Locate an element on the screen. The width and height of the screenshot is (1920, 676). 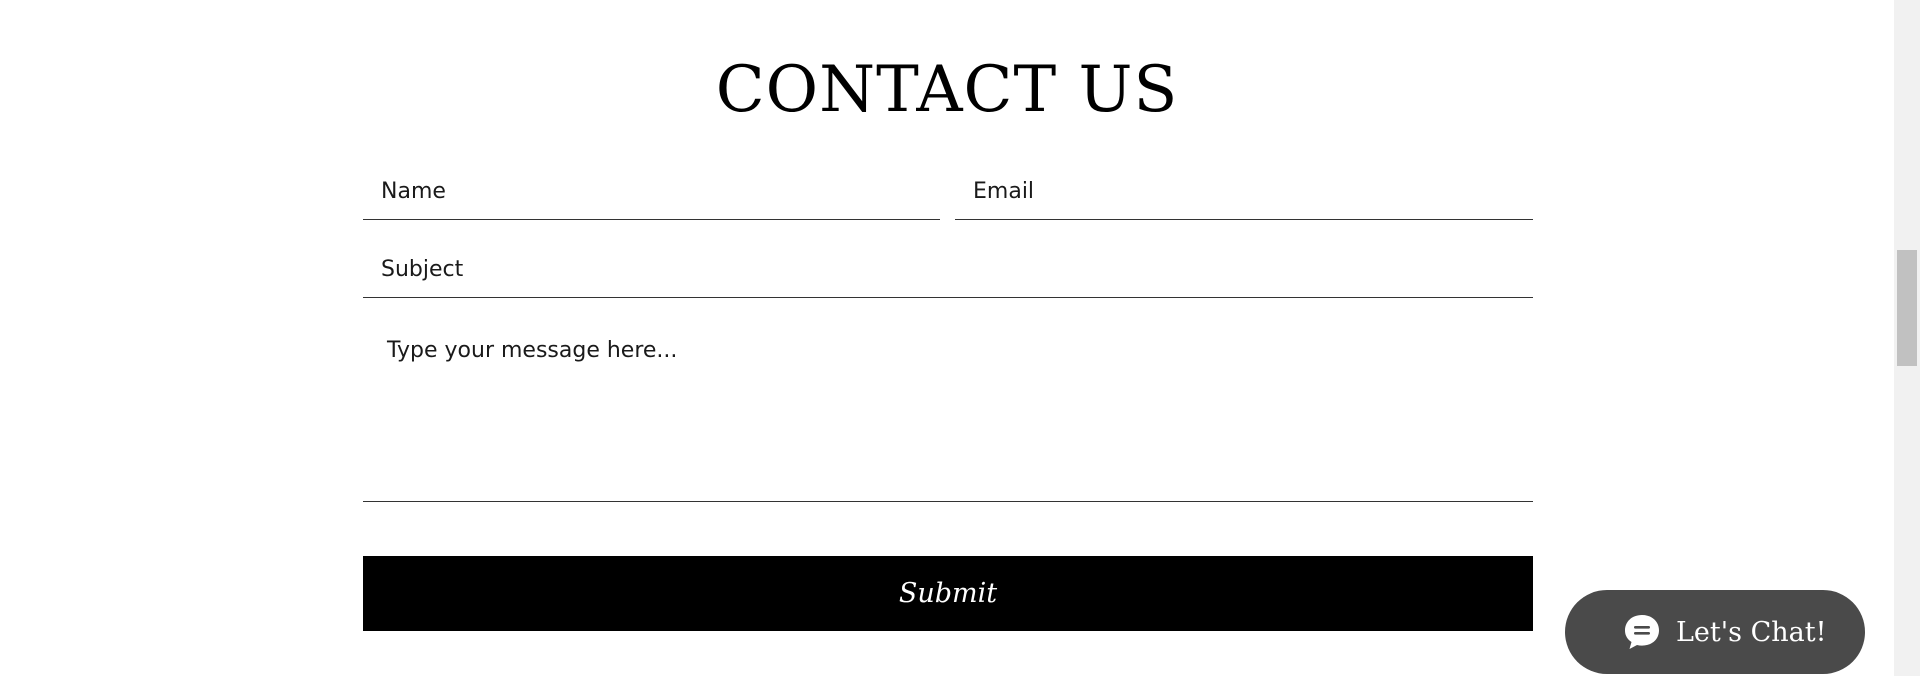
submit-button: Submit is located at coordinates (948, 593).